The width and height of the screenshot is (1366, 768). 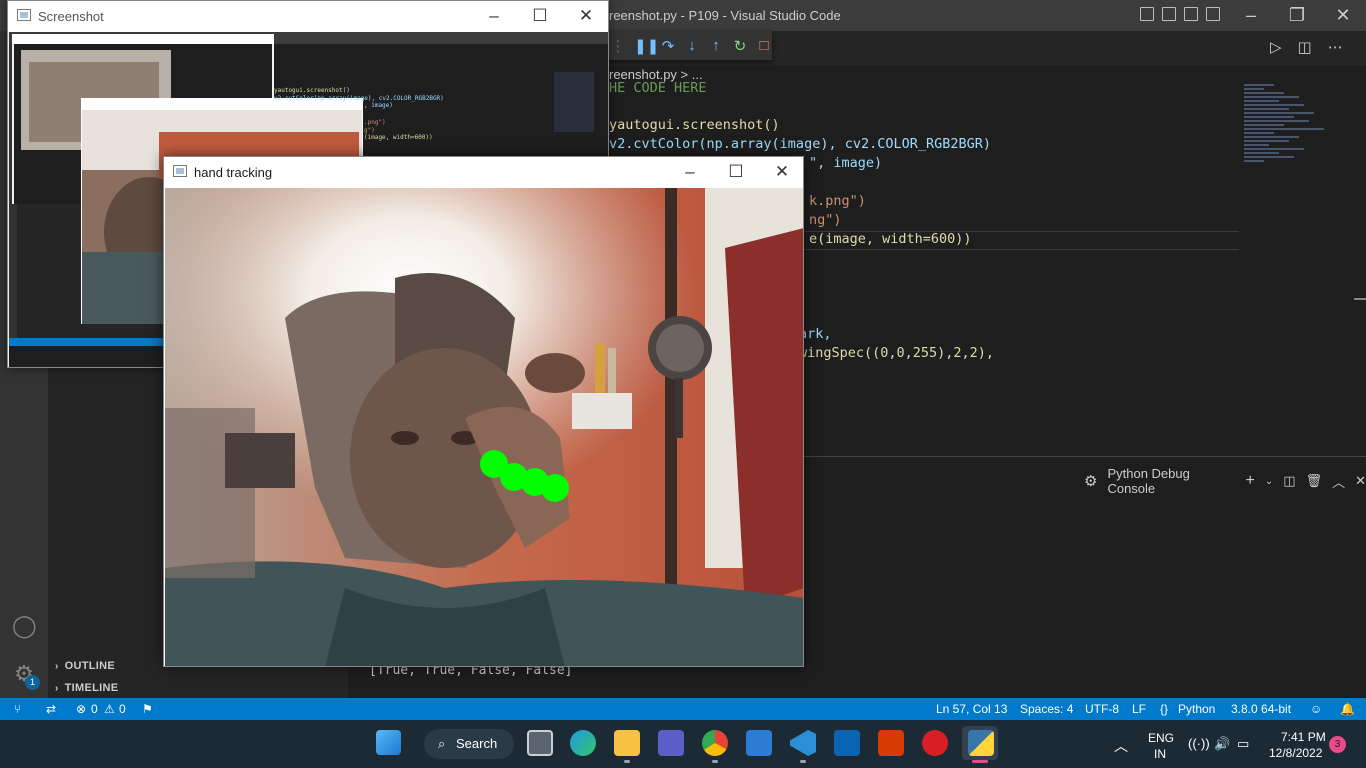 What do you see at coordinates (891, 743) in the screenshot?
I see `office-icon` at bounding box center [891, 743].